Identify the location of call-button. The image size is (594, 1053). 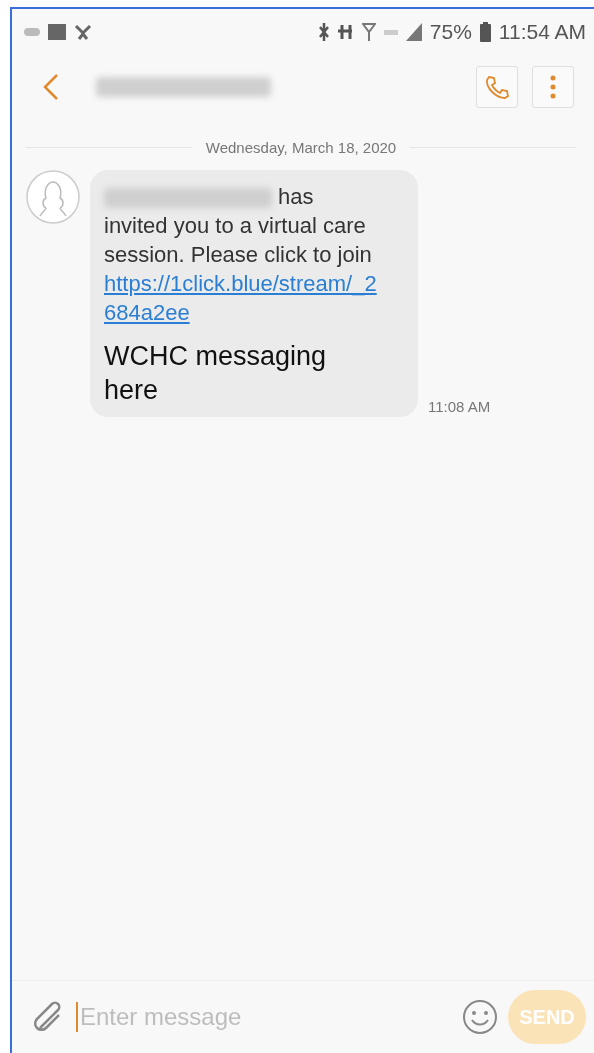
(497, 87).